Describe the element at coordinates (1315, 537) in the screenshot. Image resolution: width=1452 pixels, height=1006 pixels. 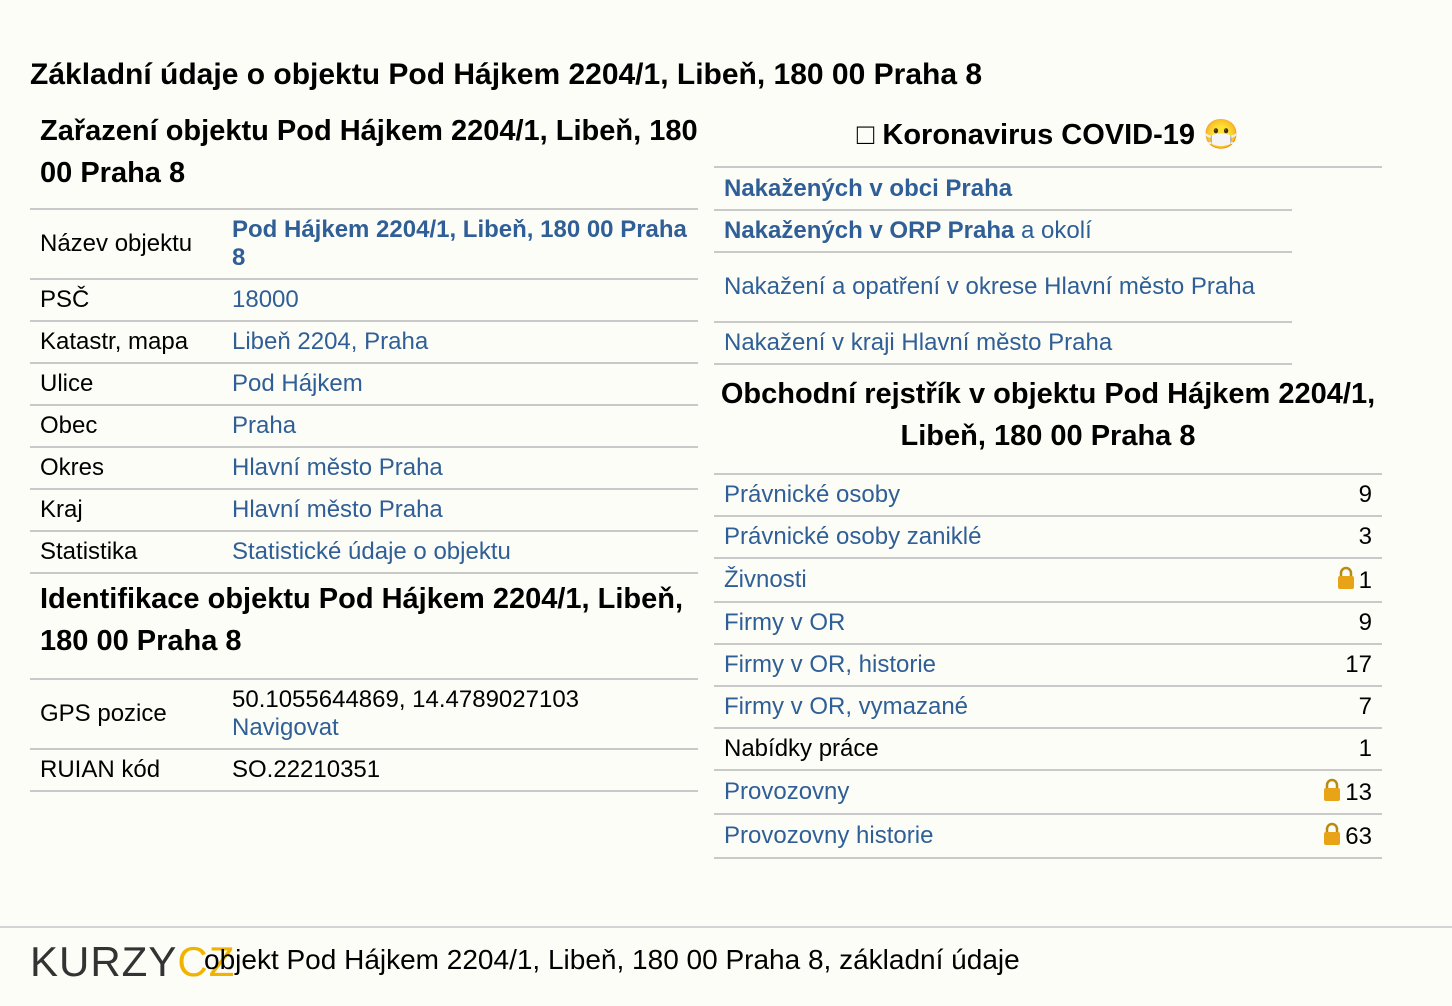
I see `register-count: 3` at that location.